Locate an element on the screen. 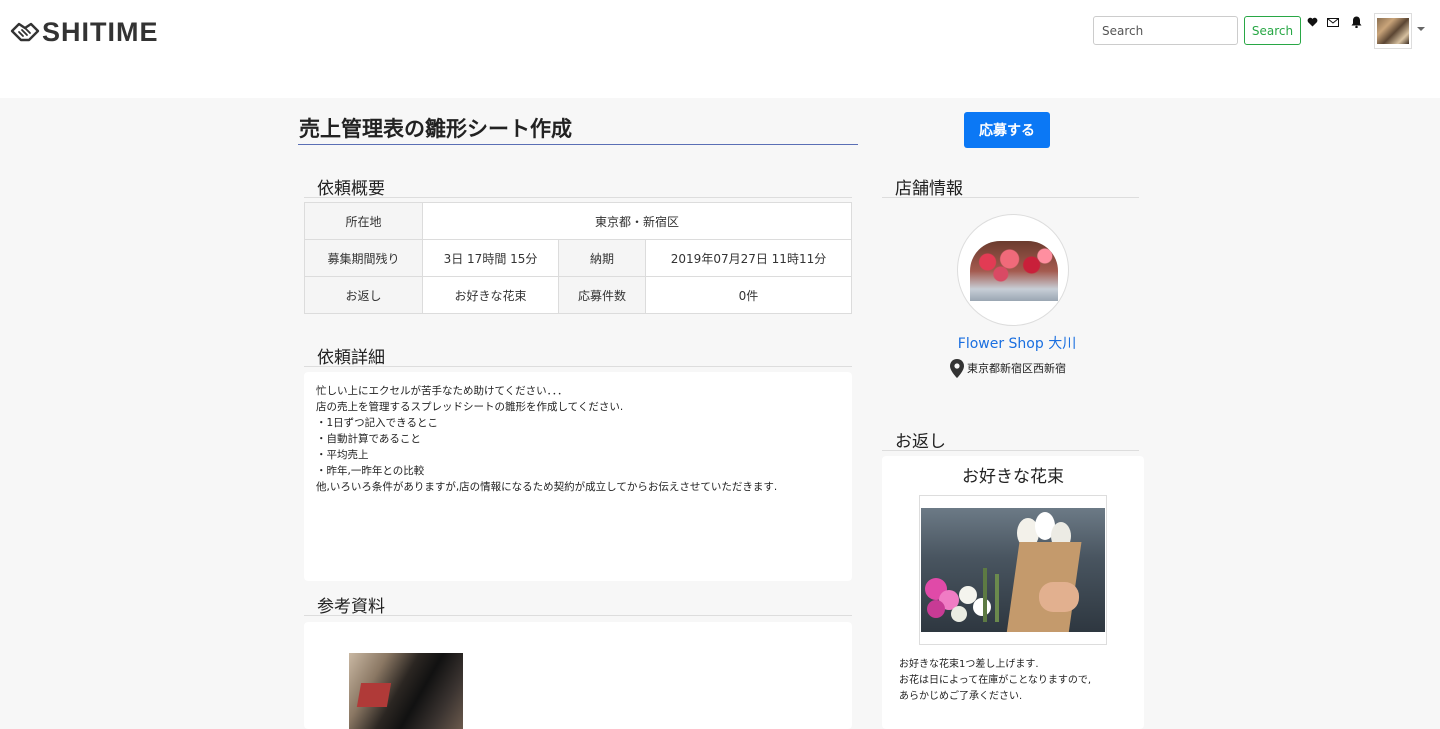 This screenshot has height=729, width=1440. details-line: ・自動計算であること is located at coordinates (368, 439).